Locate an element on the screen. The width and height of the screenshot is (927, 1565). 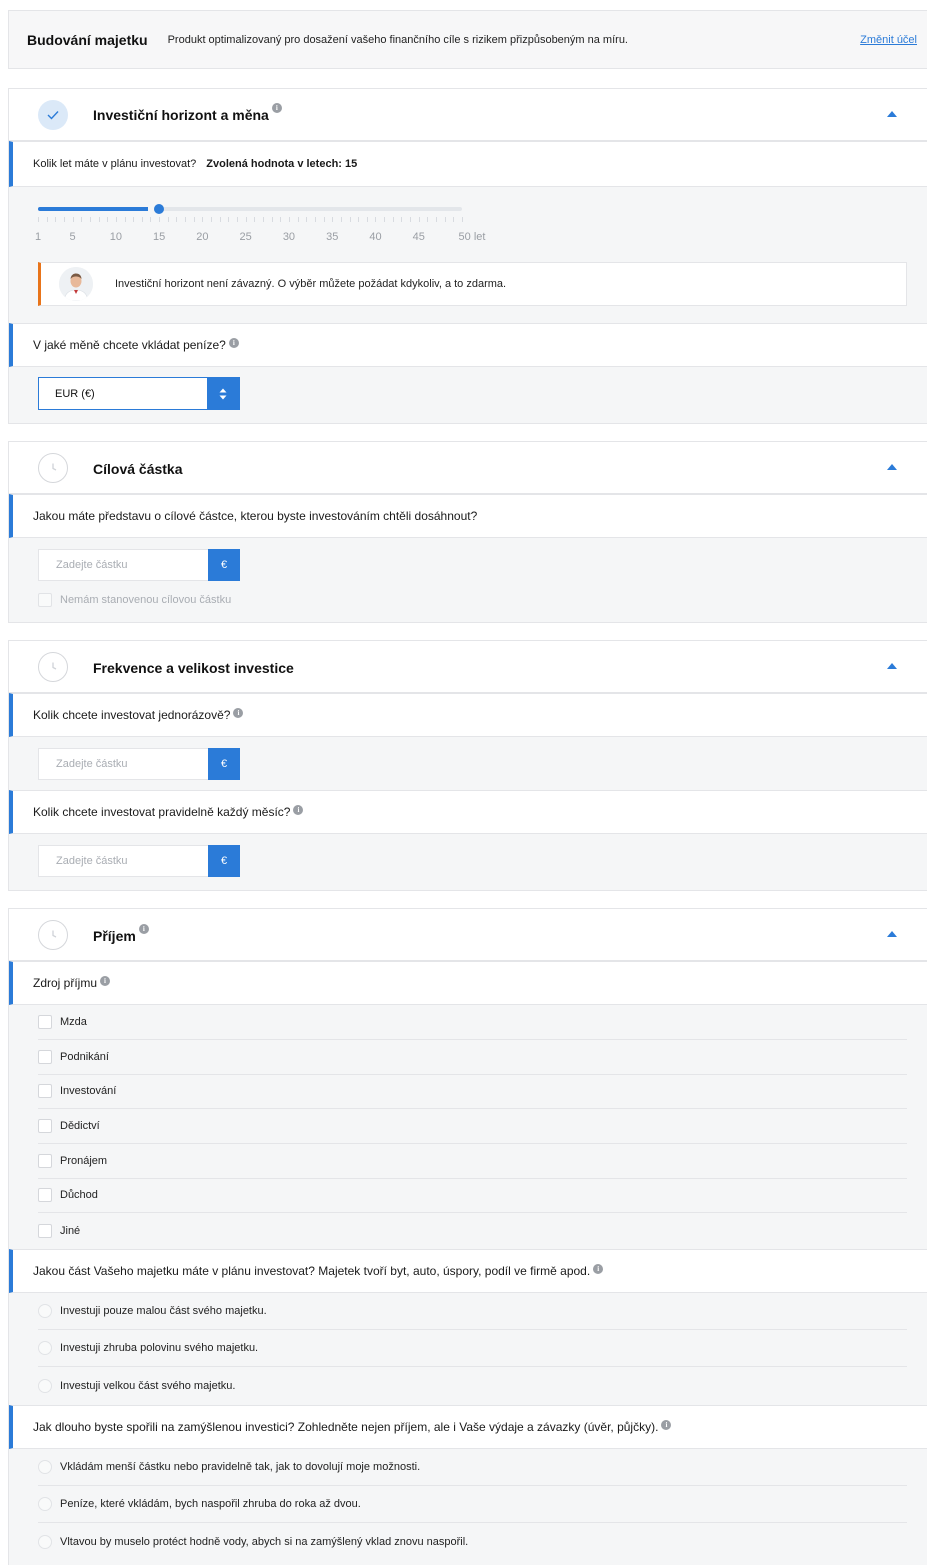
wealth-option: Investuji velkou část svého majetku. is located at coordinates (472, 1385).